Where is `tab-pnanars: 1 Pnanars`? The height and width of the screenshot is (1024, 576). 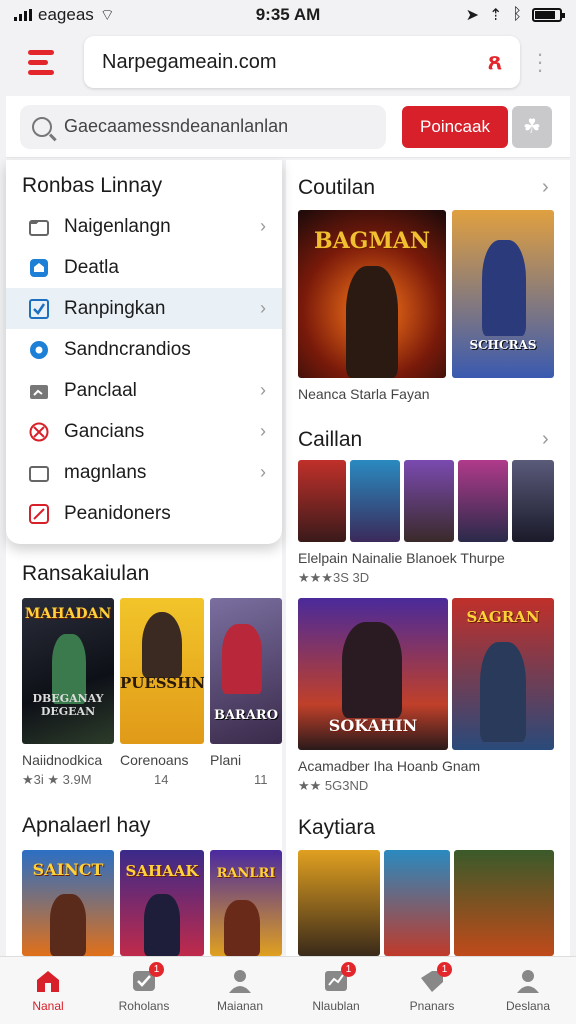
tab-pnanars: 1 Pnanars is located at coordinates (432, 990).